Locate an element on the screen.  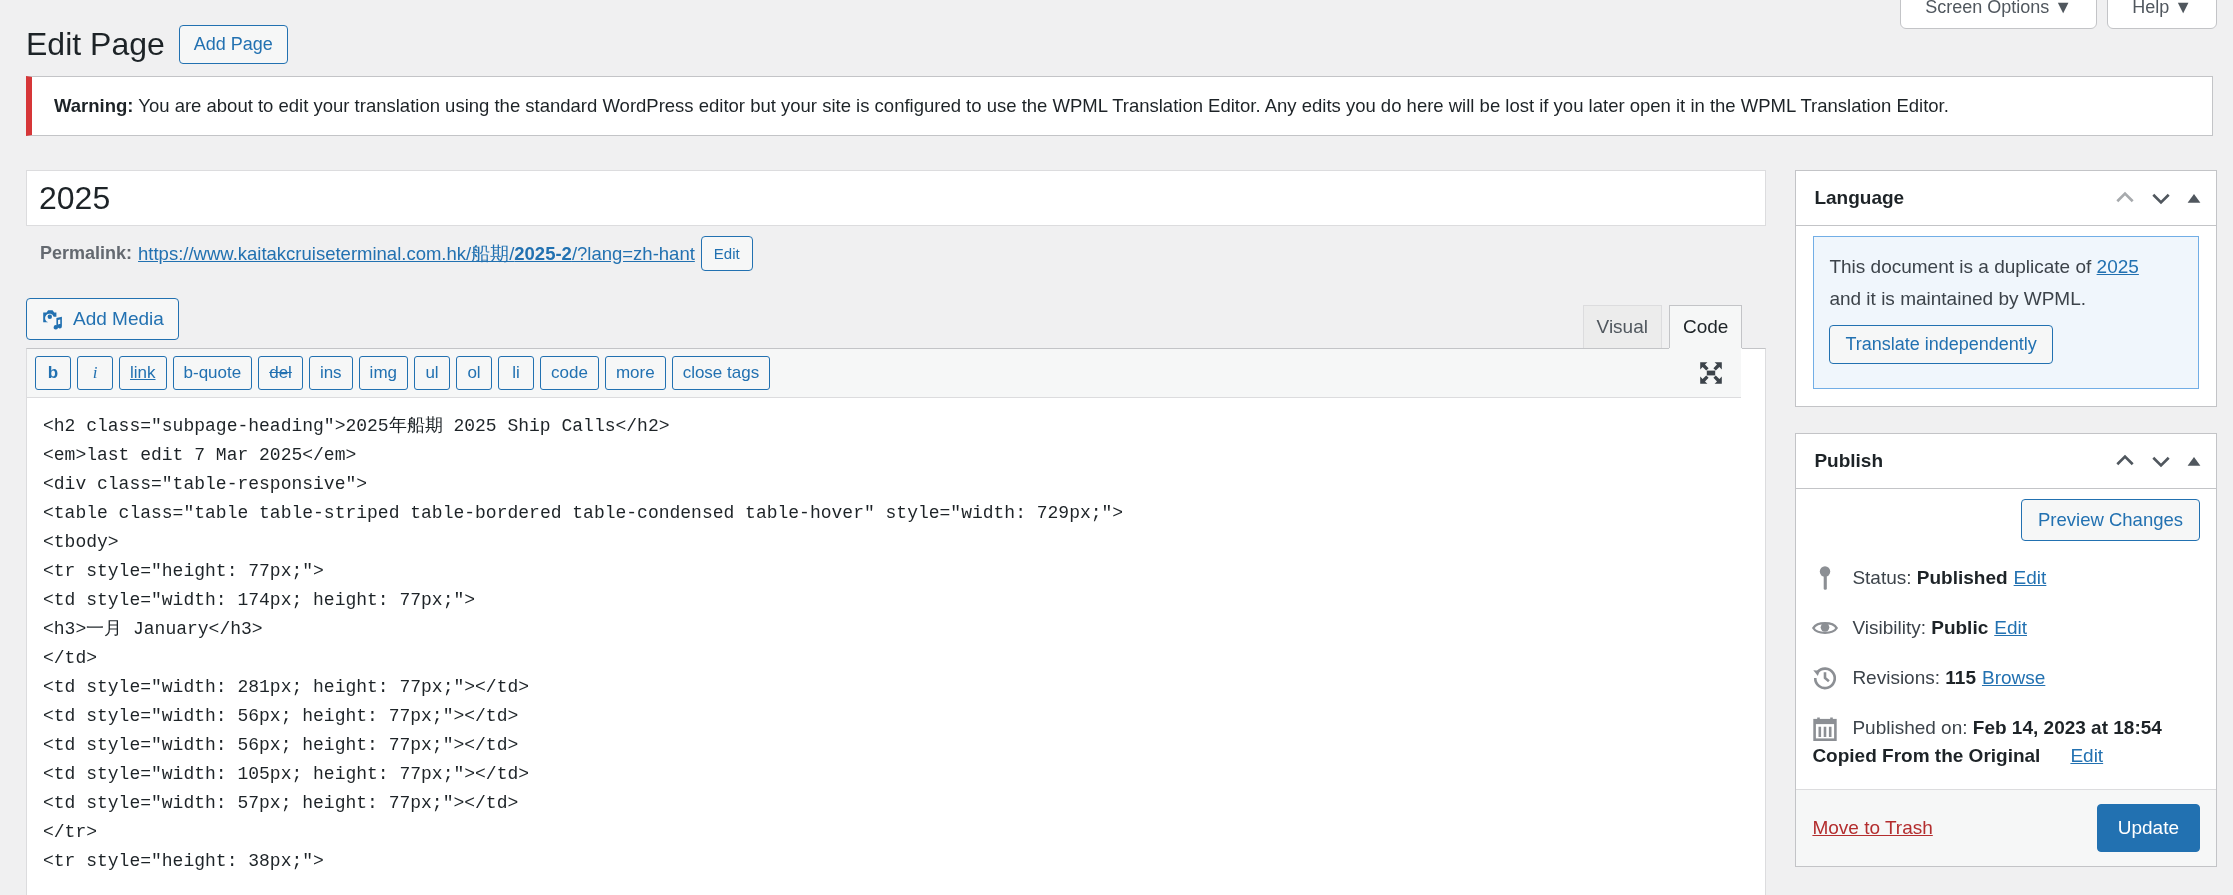
quicktag-button: b is located at coordinates (53, 373).